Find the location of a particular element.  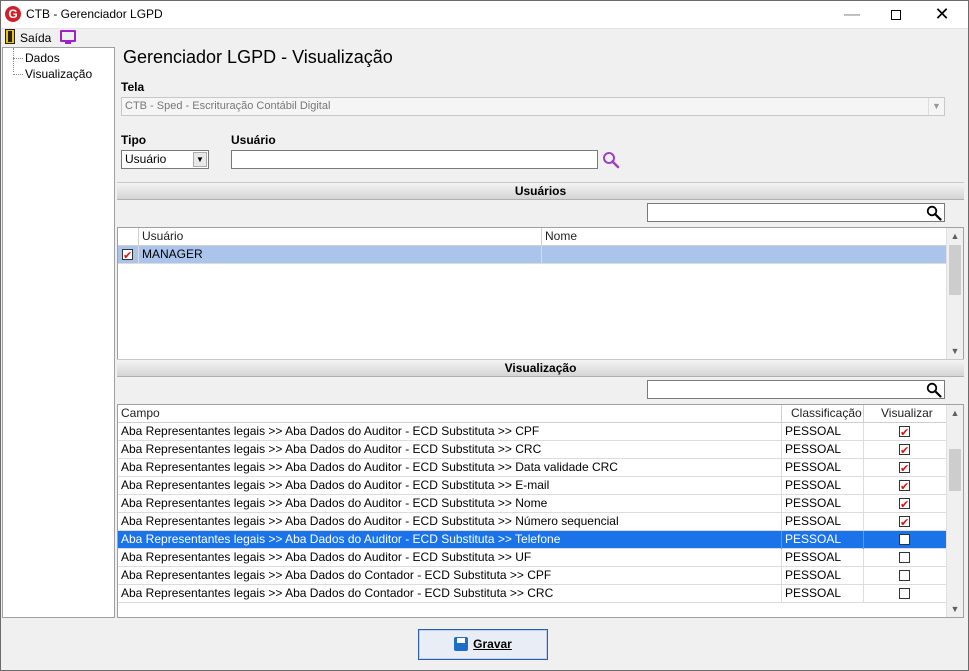

tipo-select: Usuário ▼ is located at coordinates (165, 159).